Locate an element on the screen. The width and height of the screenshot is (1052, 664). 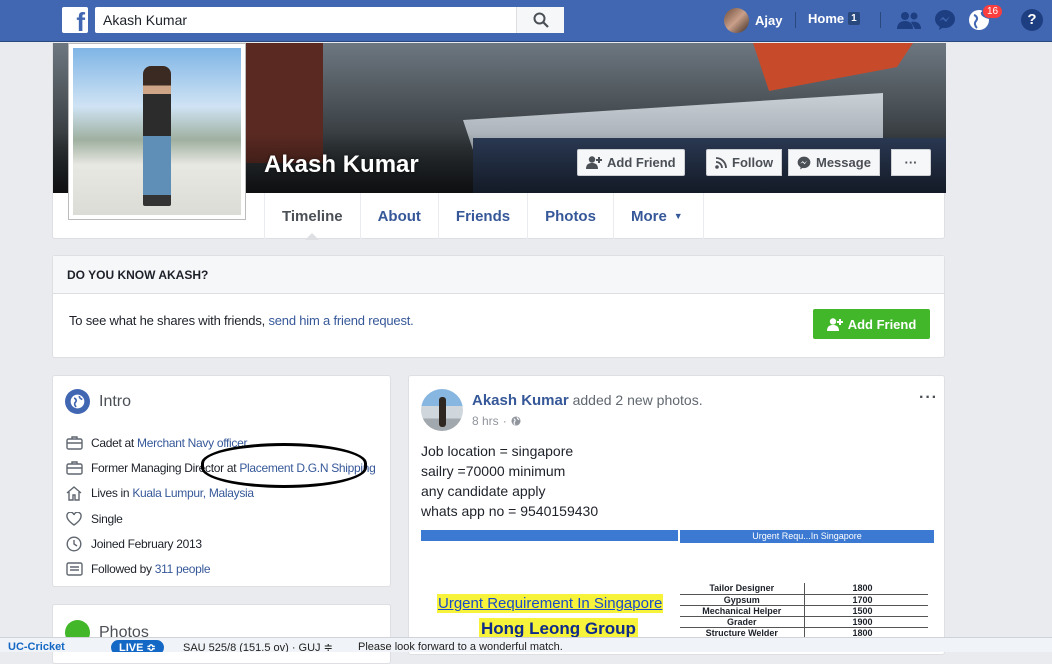
tab-timeline: Timeline is located at coordinates (312, 216).